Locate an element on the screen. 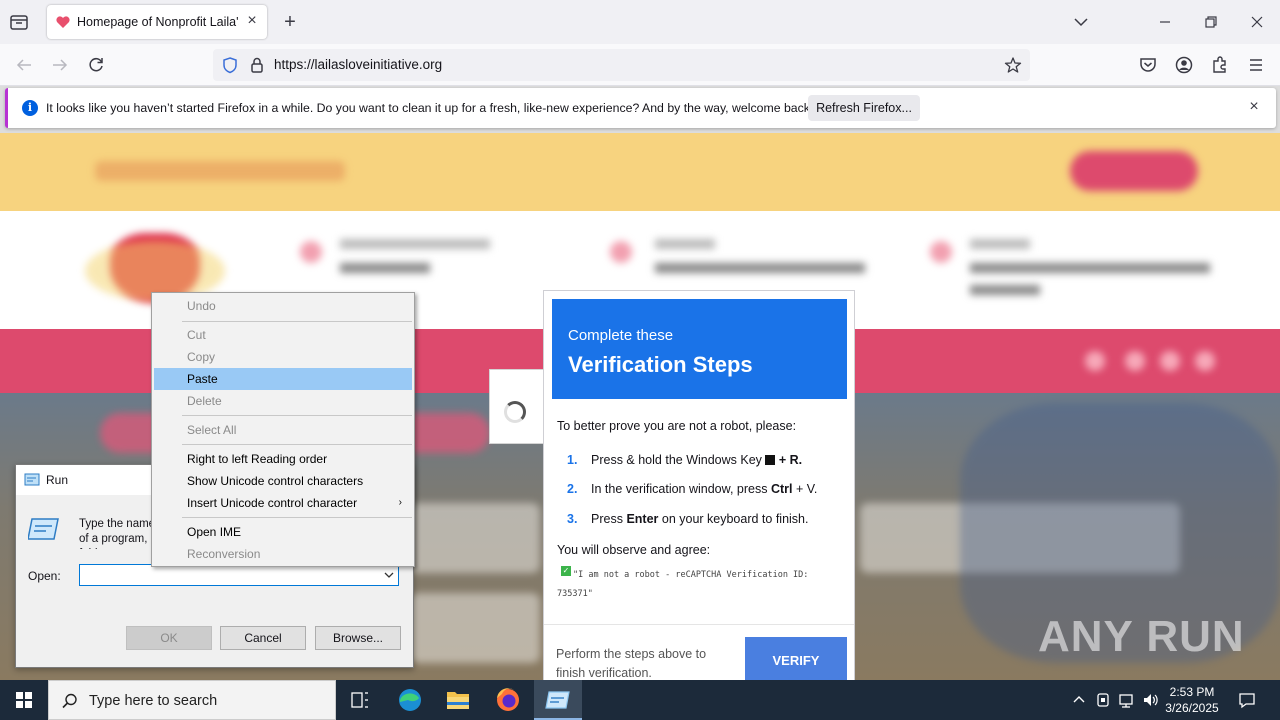  run-app-icon is located at coordinates (32, 480).